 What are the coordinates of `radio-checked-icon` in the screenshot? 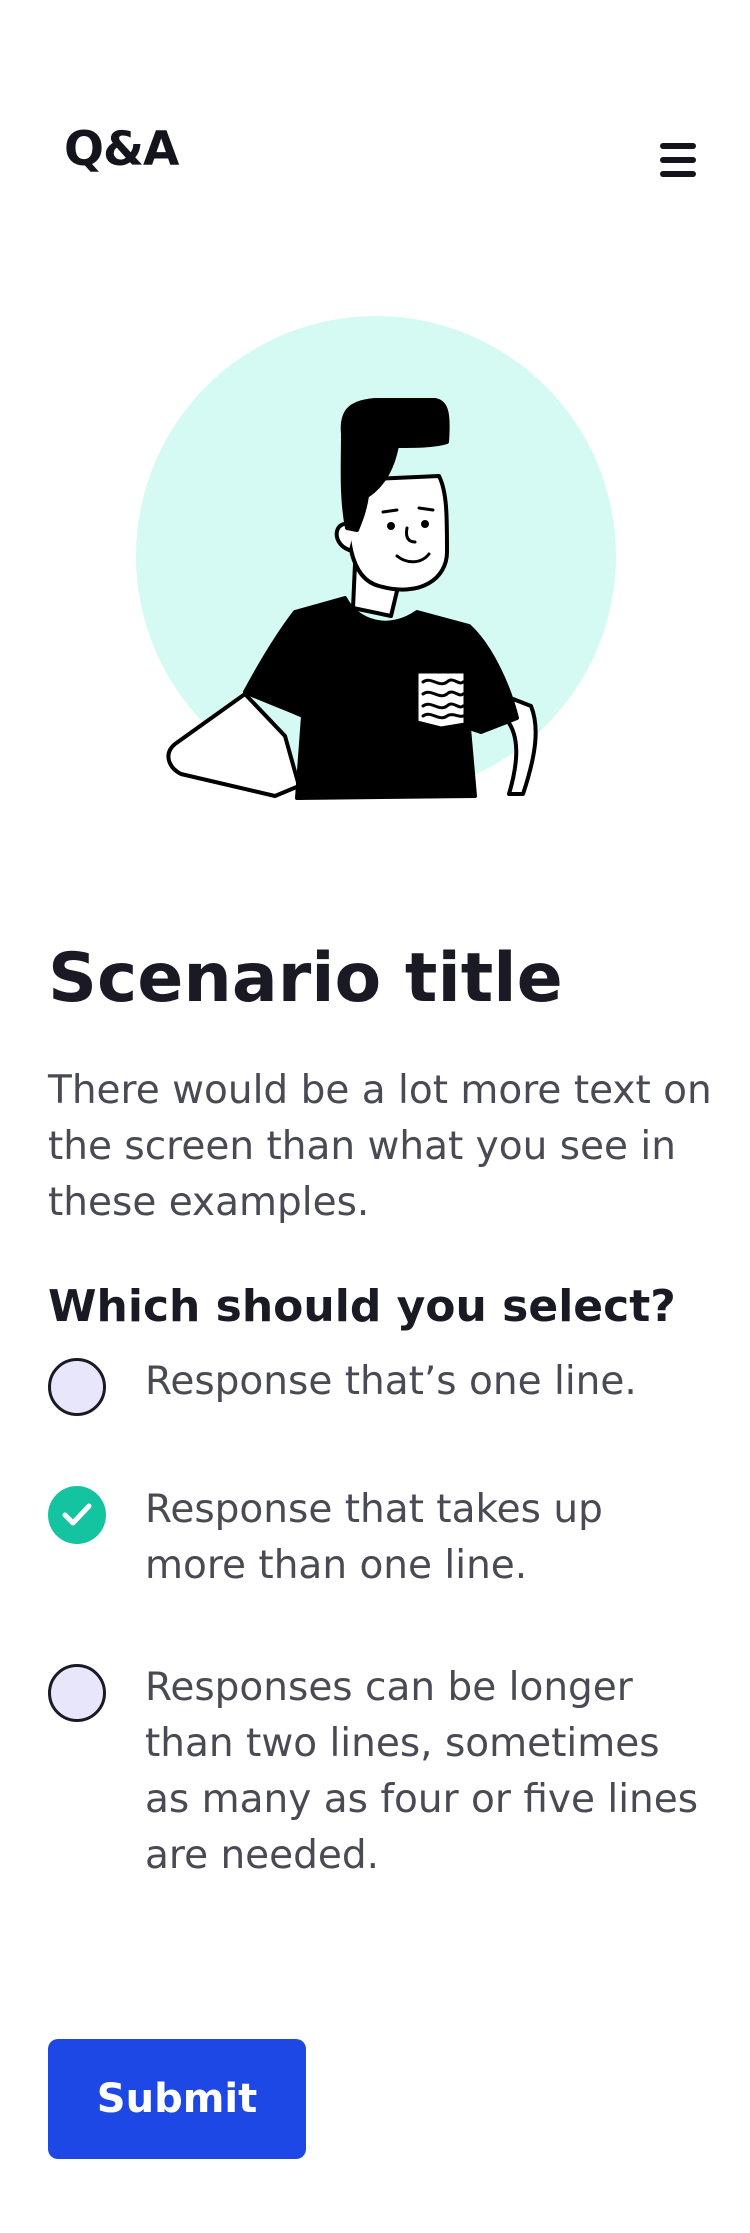 It's located at (77, 1515).